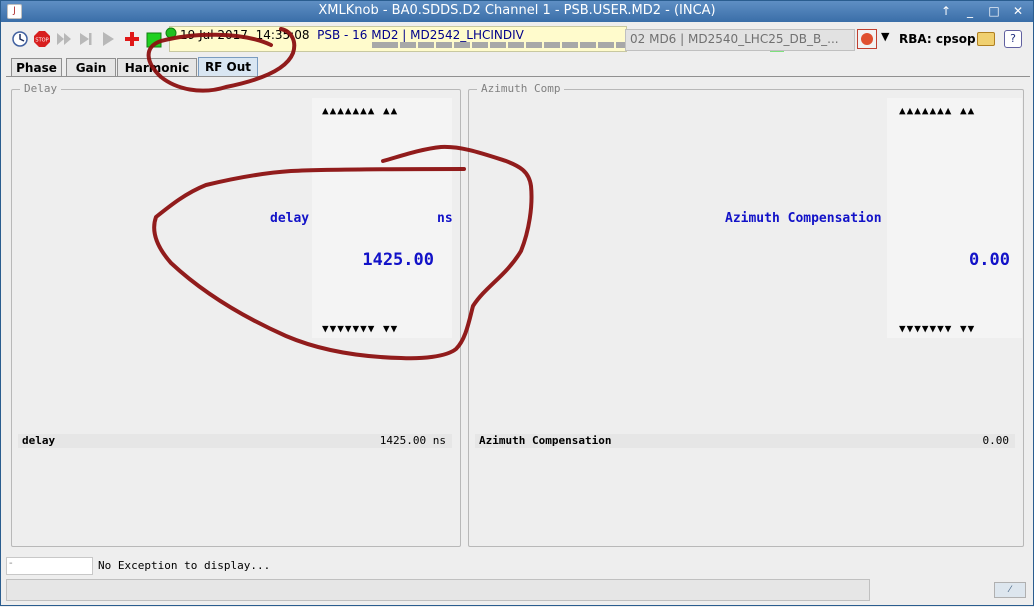 Image resolution: width=1034 pixels, height=607 pixels. What do you see at coordinates (39, 440) in the screenshot?
I see `delay-summary-name: delay` at bounding box center [39, 440].